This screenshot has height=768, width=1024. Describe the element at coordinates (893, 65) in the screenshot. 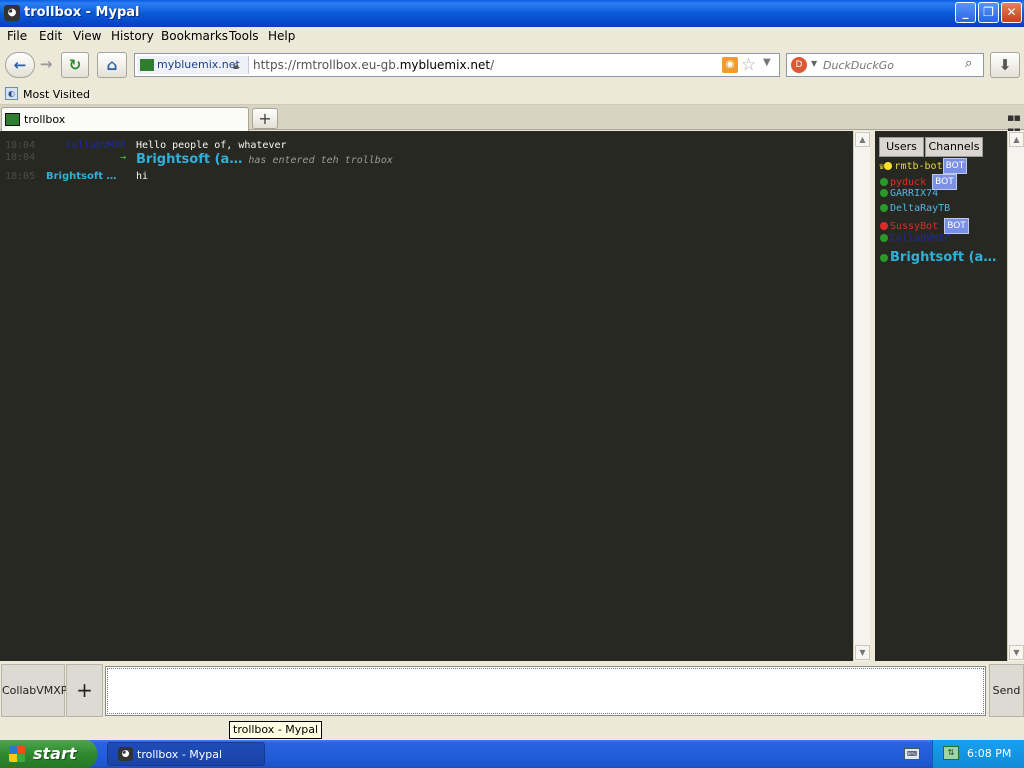

I see `search-input` at that location.